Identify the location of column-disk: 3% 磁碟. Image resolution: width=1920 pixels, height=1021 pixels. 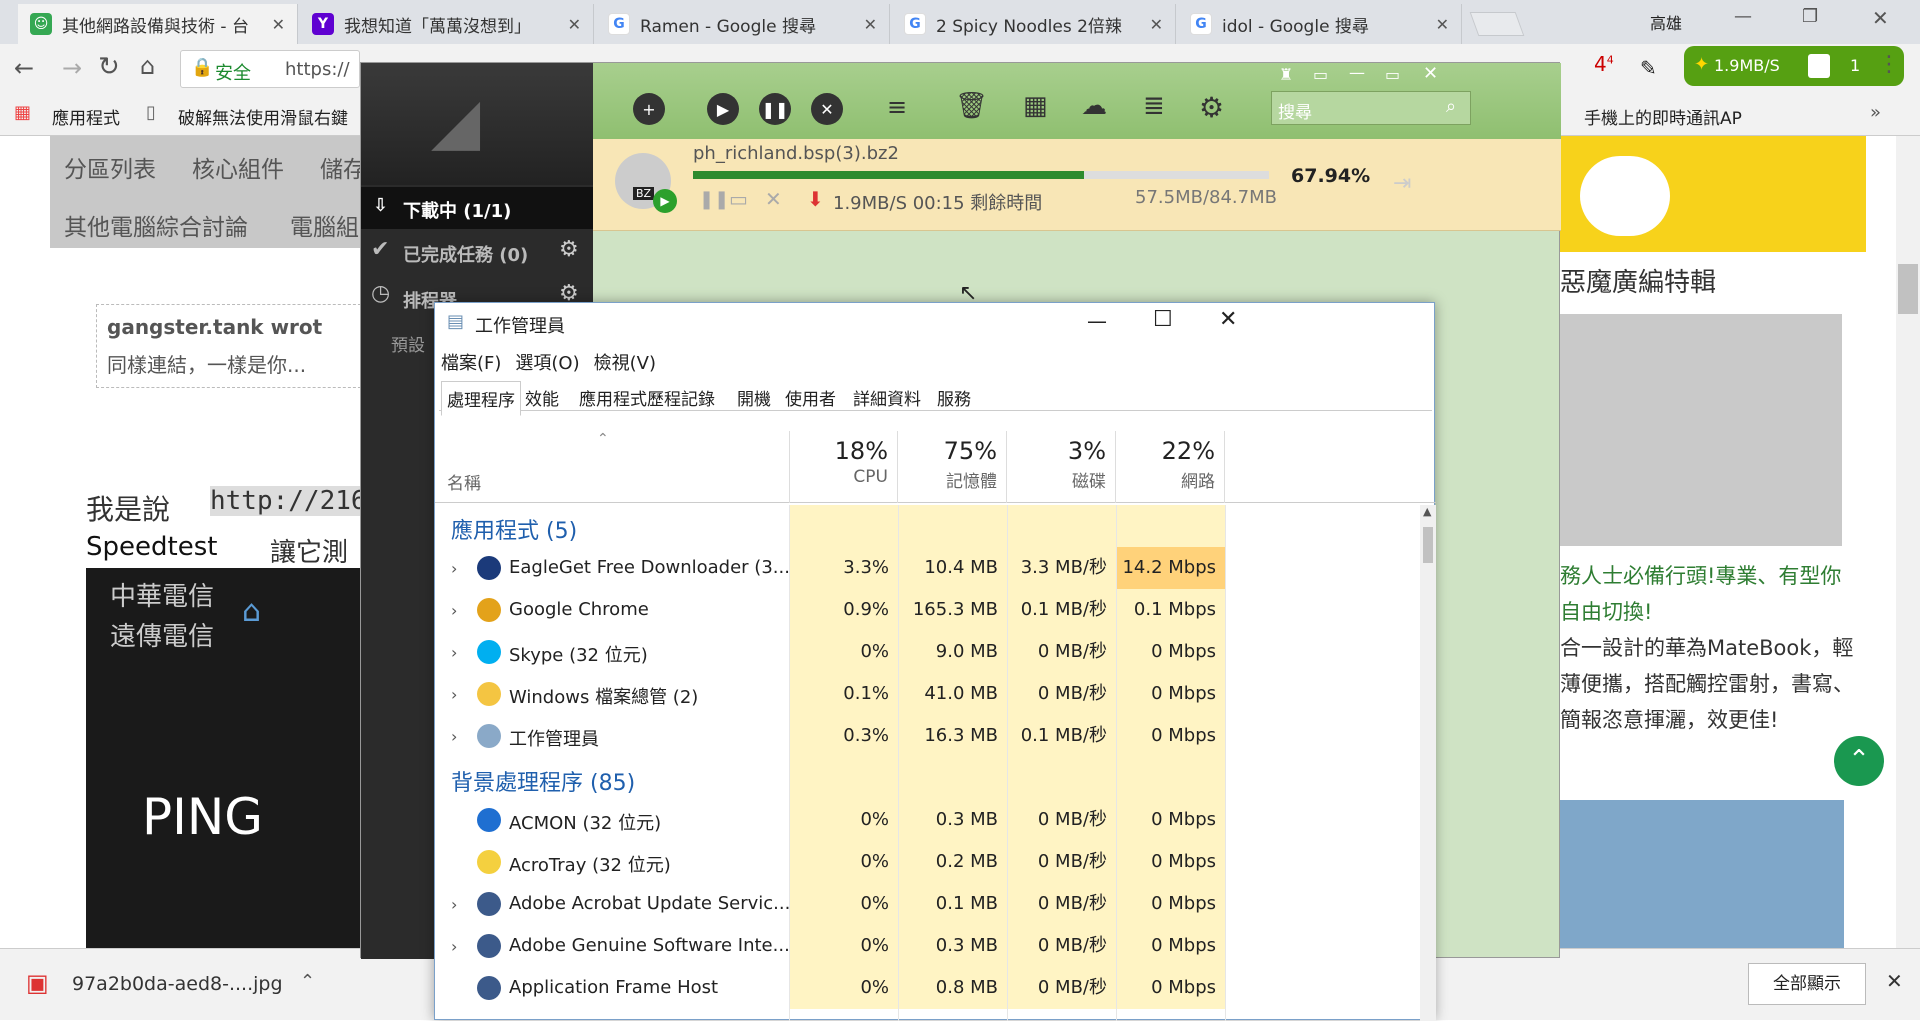
(1061, 467).